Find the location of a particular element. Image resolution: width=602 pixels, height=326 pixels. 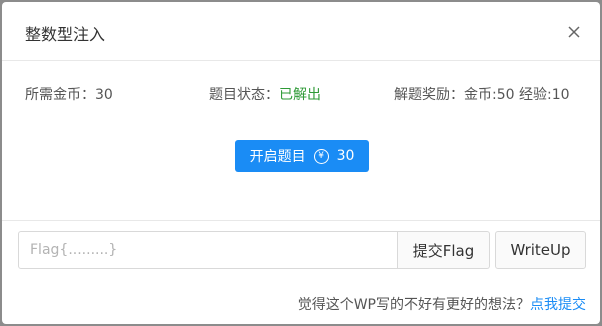

cost-info: 所需金币：30 is located at coordinates (69, 94).